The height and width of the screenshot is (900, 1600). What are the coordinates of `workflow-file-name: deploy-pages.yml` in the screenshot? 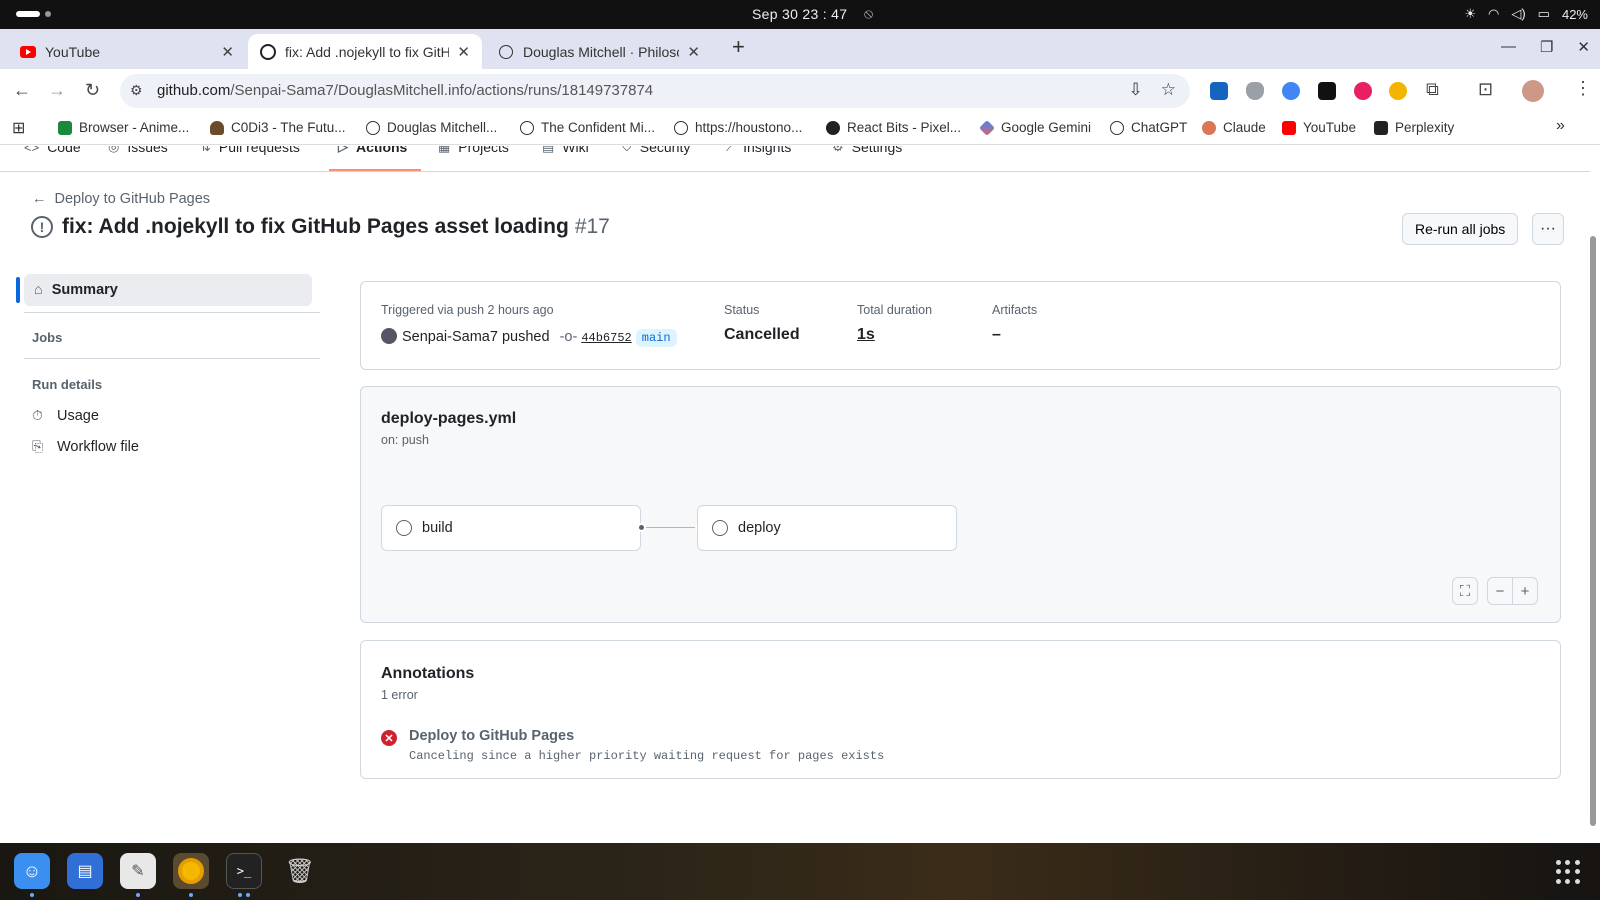 It's located at (448, 419).